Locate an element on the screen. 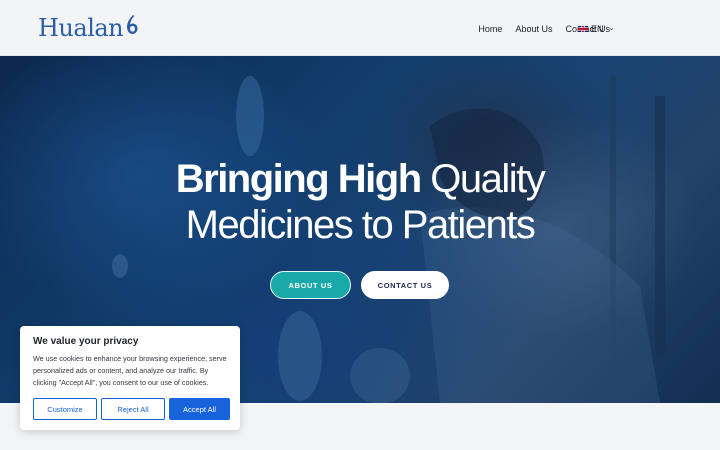 The image size is (720, 450). cookie-title: We value your privacy is located at coordinates (86, 341).